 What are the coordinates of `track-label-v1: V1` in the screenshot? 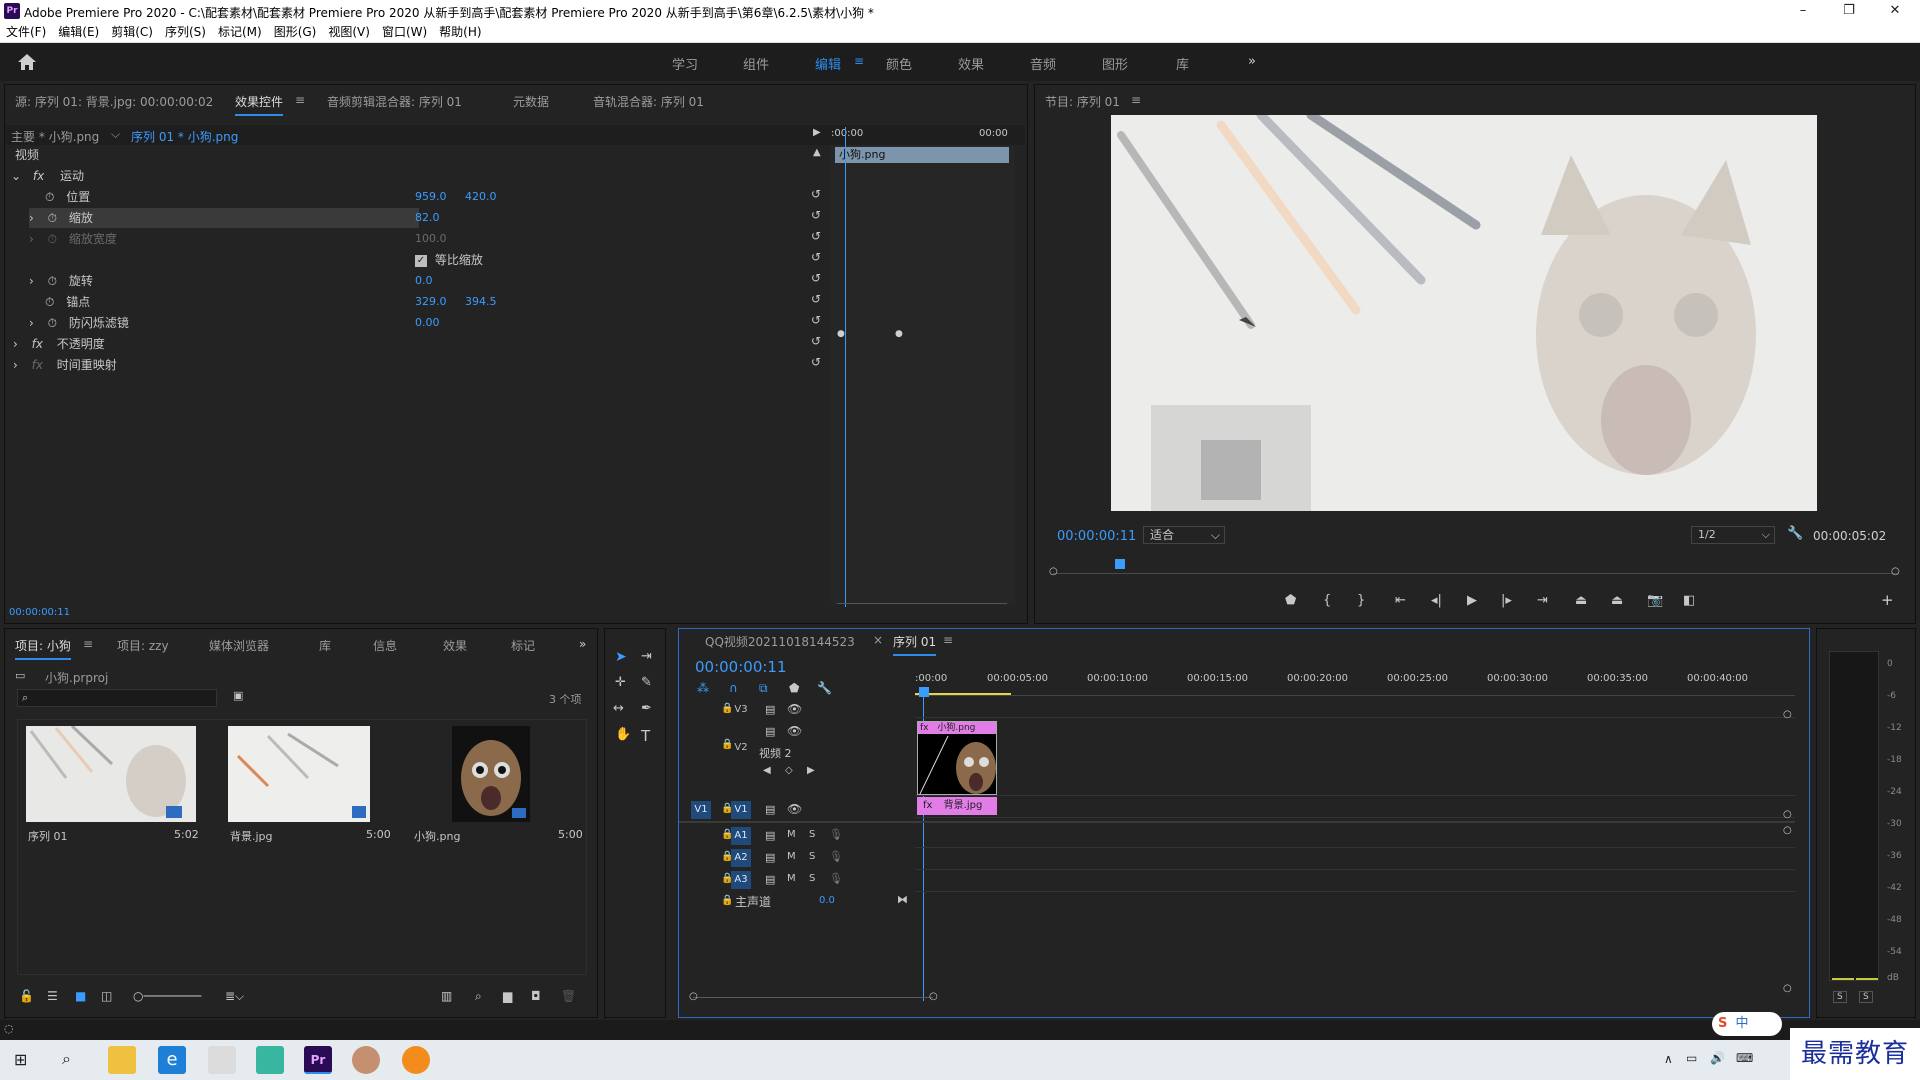 It's located at (741, 810).